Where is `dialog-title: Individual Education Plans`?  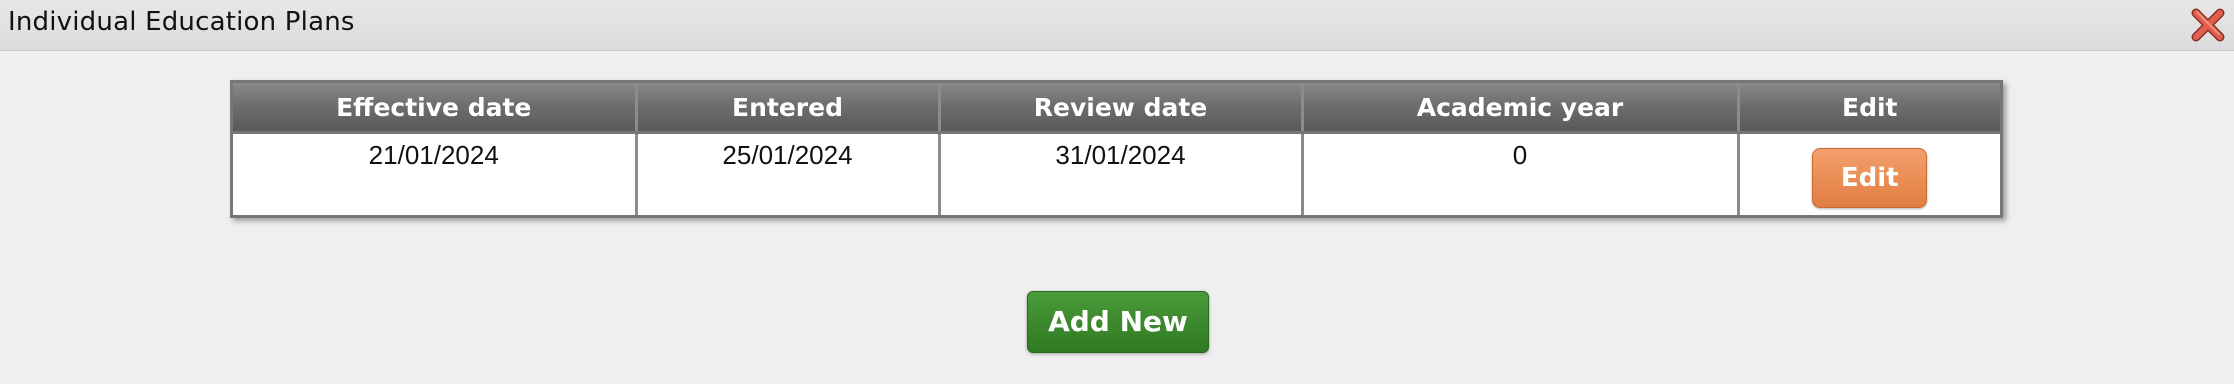
dialog-title: Individual Education Plans is located at coordinates (181, 22).